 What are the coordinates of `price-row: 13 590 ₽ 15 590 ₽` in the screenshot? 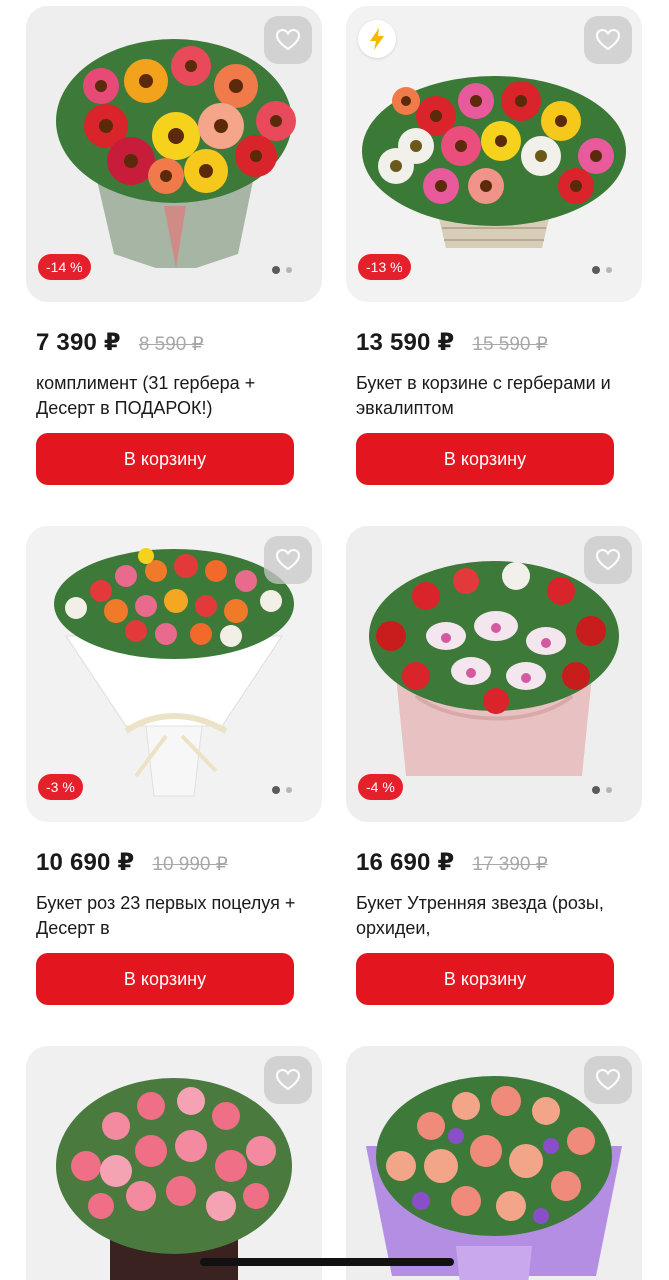 It's located at (494, 342).